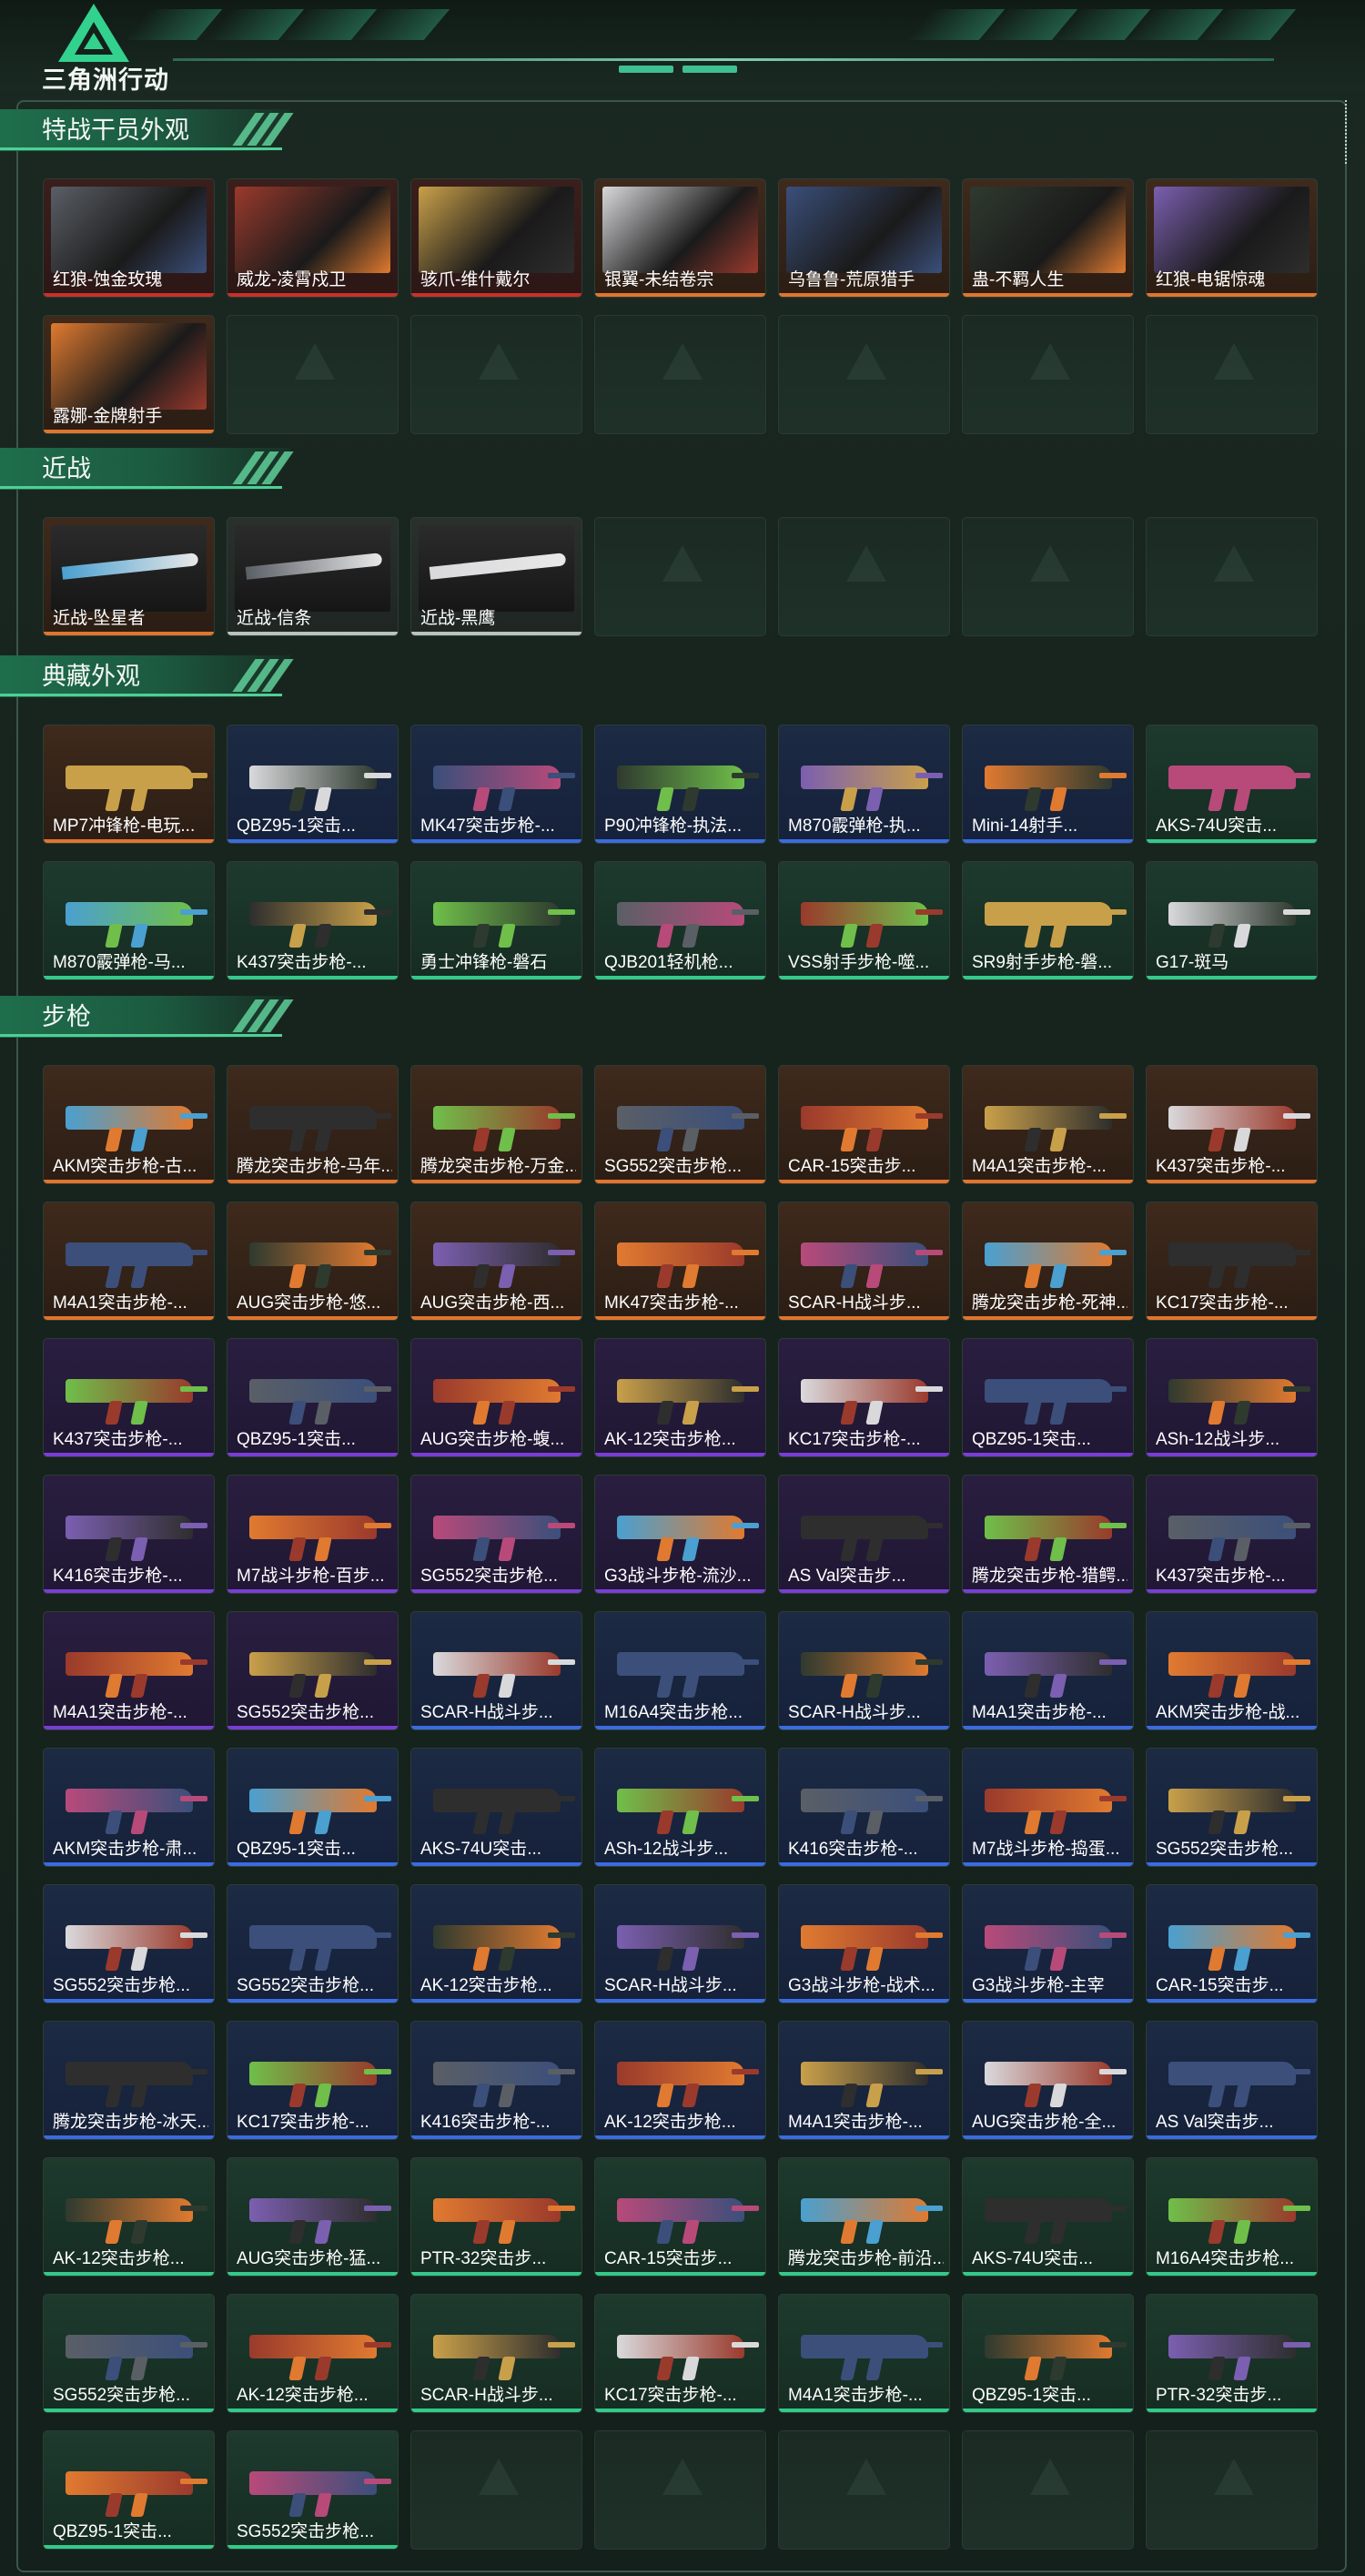 This screenshot has height=2576, width=1365. Describe the element at coordinates (1048, 238) in the screenshot. I see `skin-card: 蛊-不羁人生` at that location.